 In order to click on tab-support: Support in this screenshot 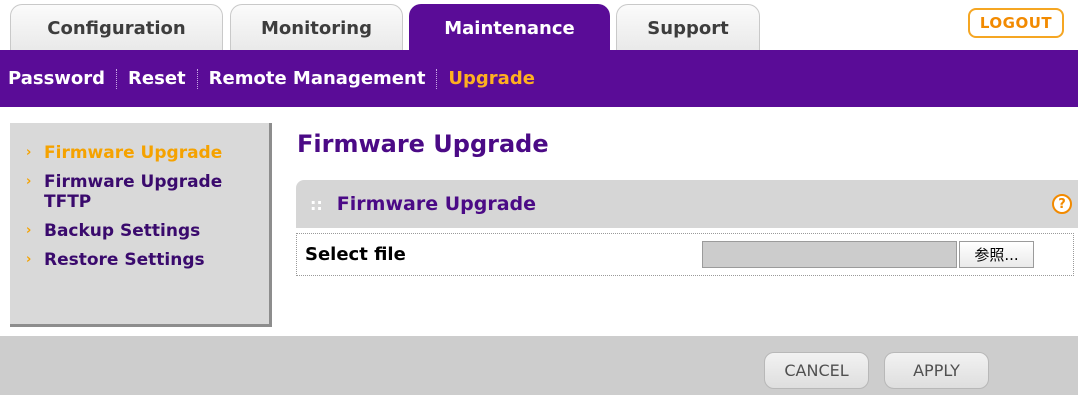, I will do `click(688, 27)`.